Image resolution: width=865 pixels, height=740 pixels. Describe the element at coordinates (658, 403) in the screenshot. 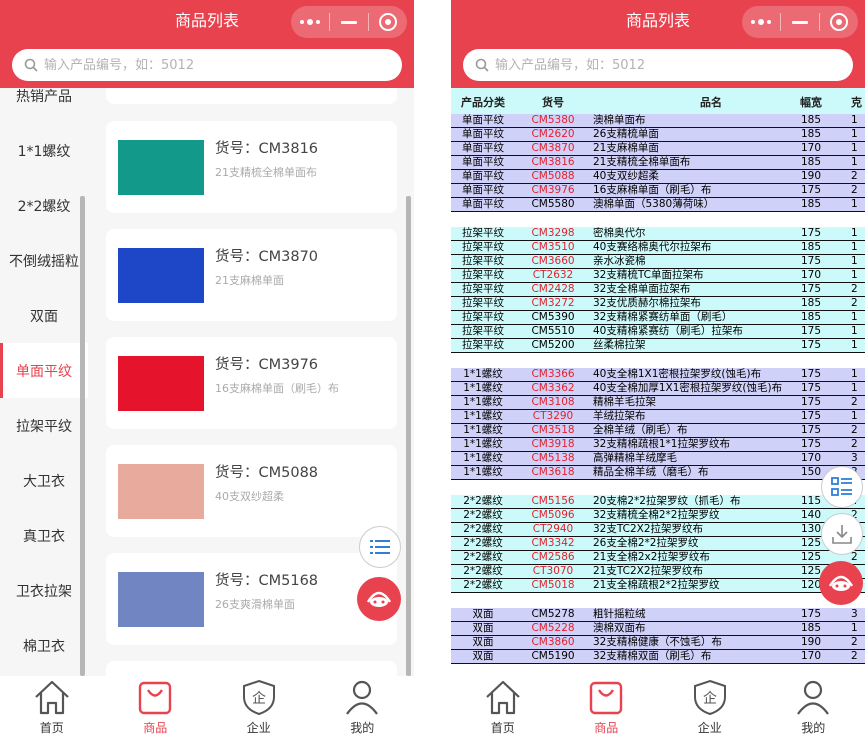

I see `table-row: 1*1螺纹 CM3108 精棉羊毛拉架 175 2` at that location.